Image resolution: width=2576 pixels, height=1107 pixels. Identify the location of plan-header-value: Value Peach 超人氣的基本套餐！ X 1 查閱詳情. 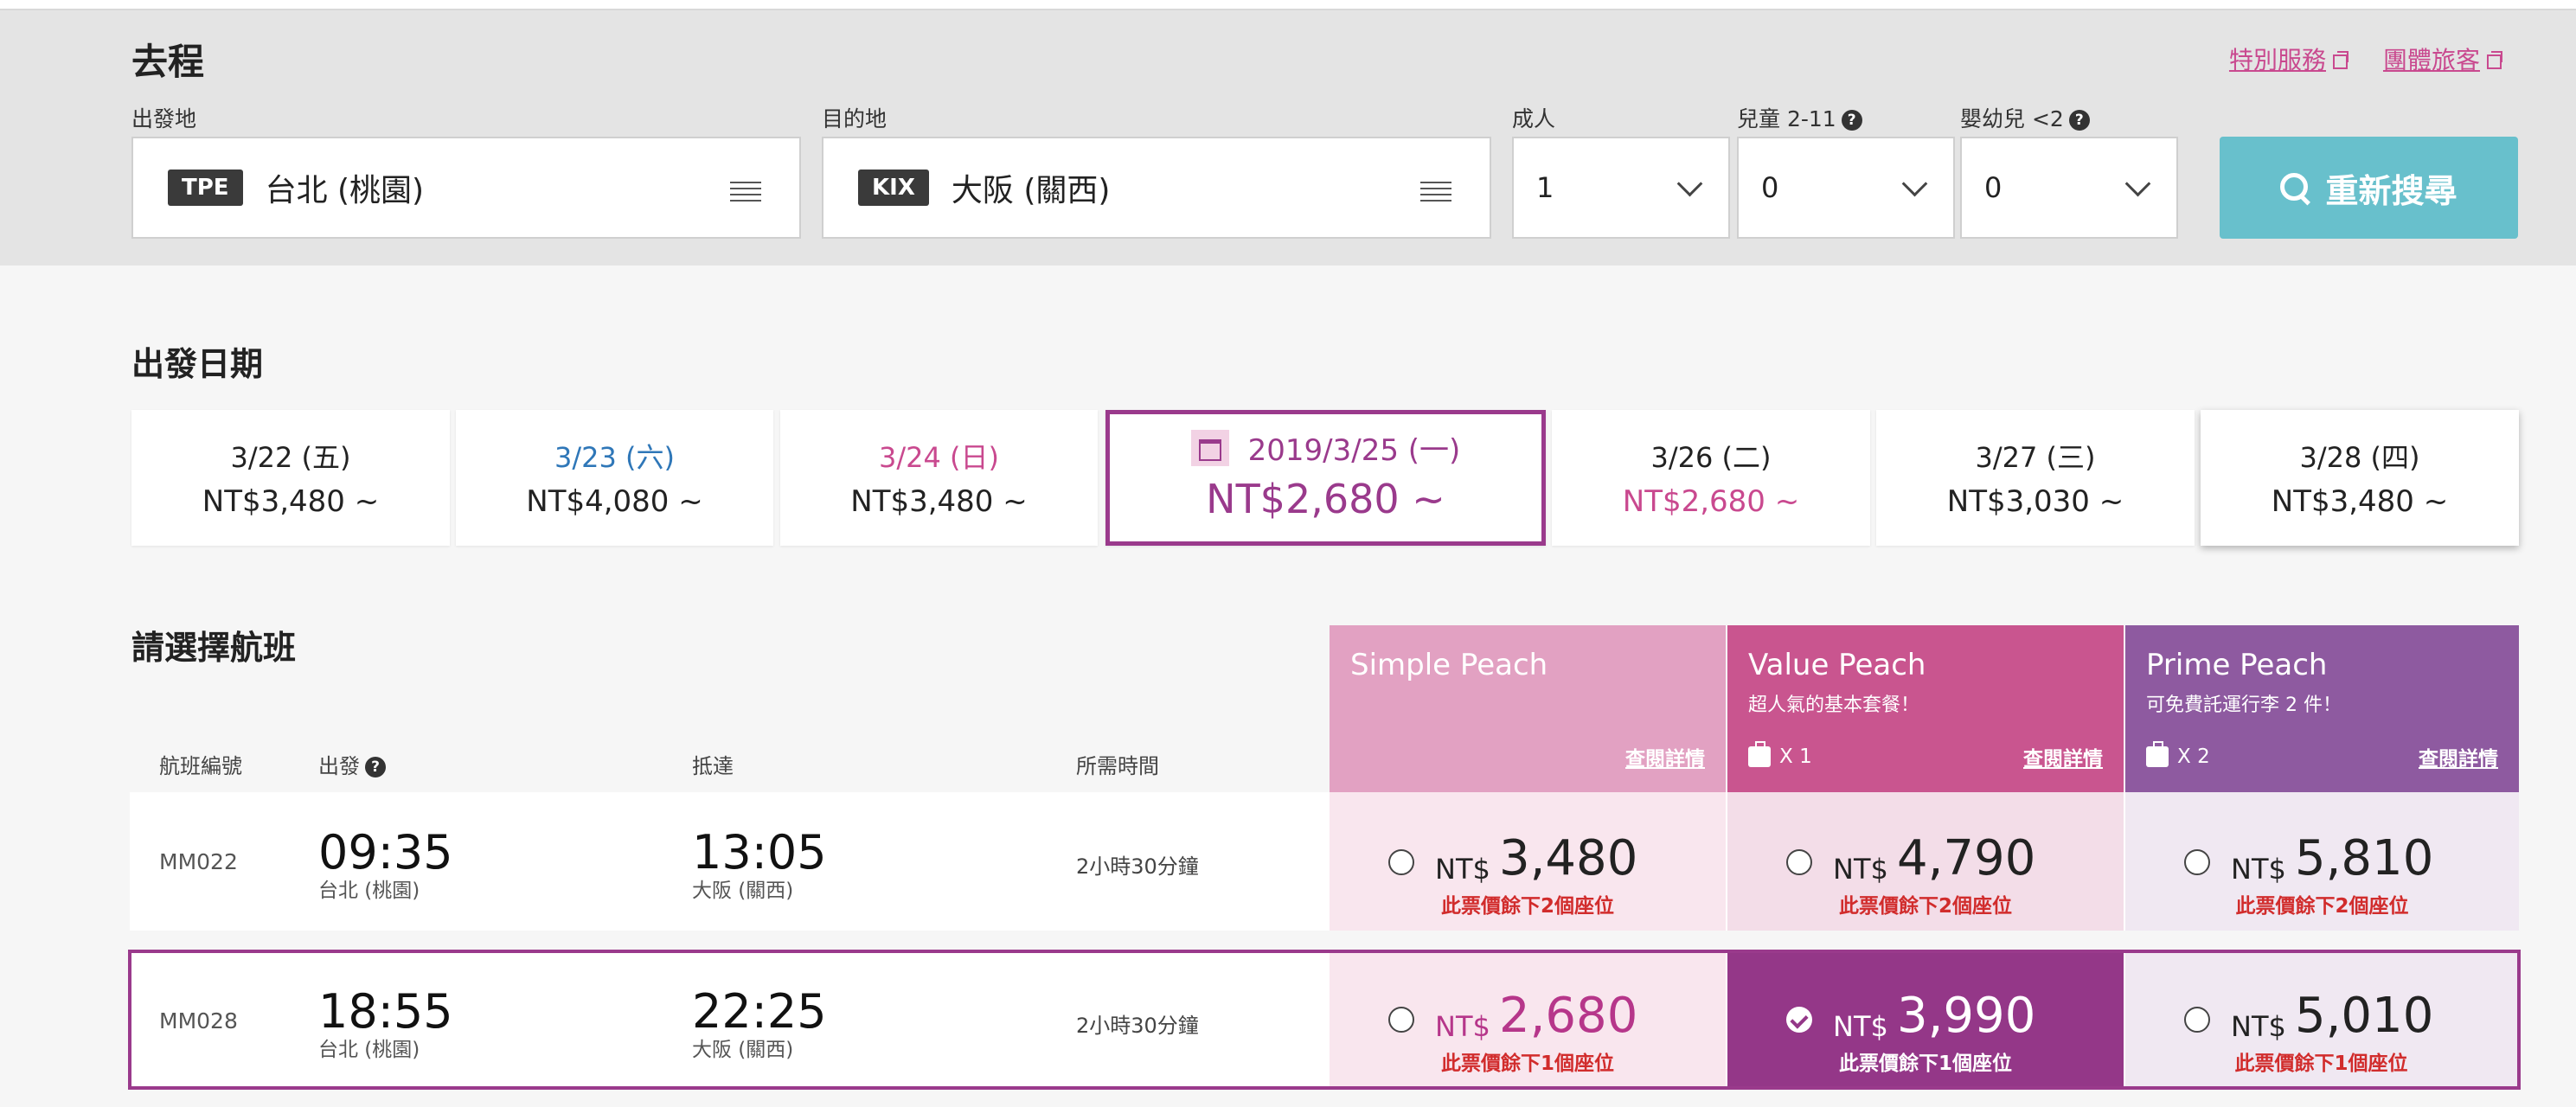
(1925, 708).